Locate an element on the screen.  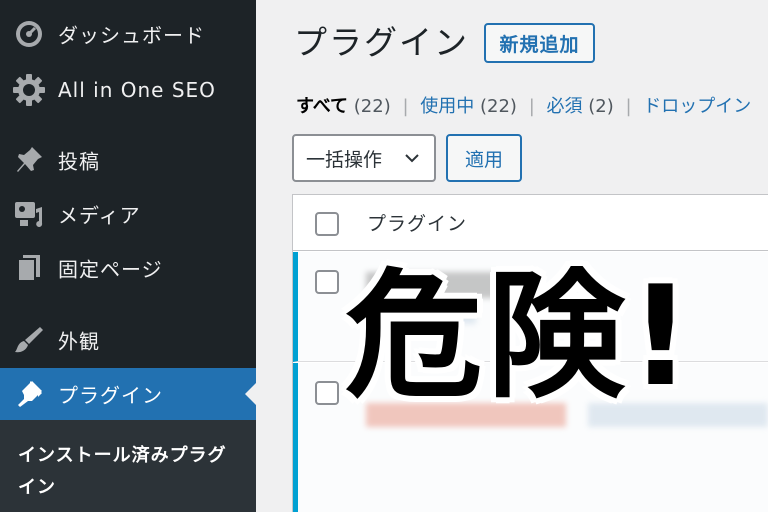
sidebar-item-appearance: 外観 is located at coordinates (128, 340).